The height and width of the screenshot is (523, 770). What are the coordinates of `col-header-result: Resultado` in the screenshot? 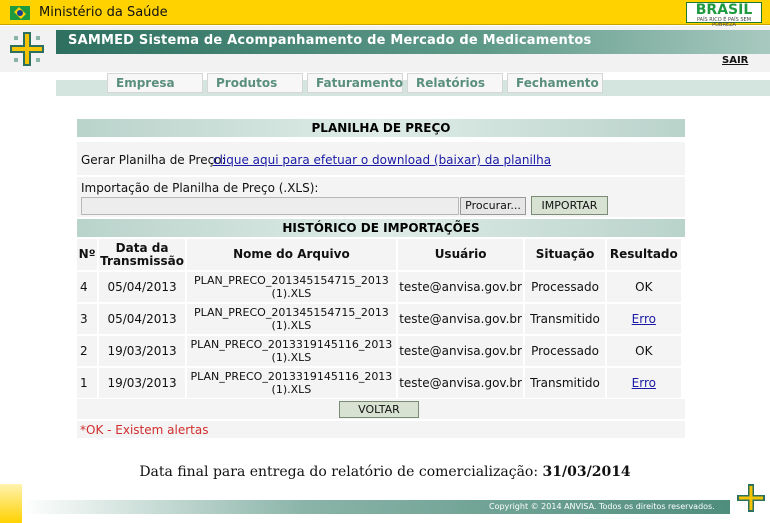 It's located at (643, 254).